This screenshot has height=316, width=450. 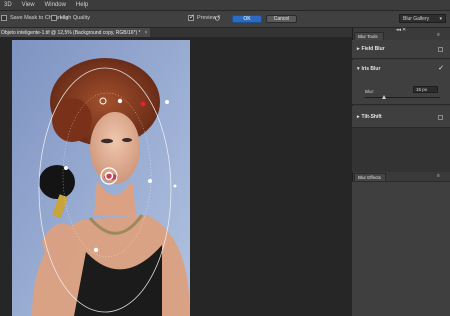 I want to click on save-mask-checkbox, so click(x=4, y=18).